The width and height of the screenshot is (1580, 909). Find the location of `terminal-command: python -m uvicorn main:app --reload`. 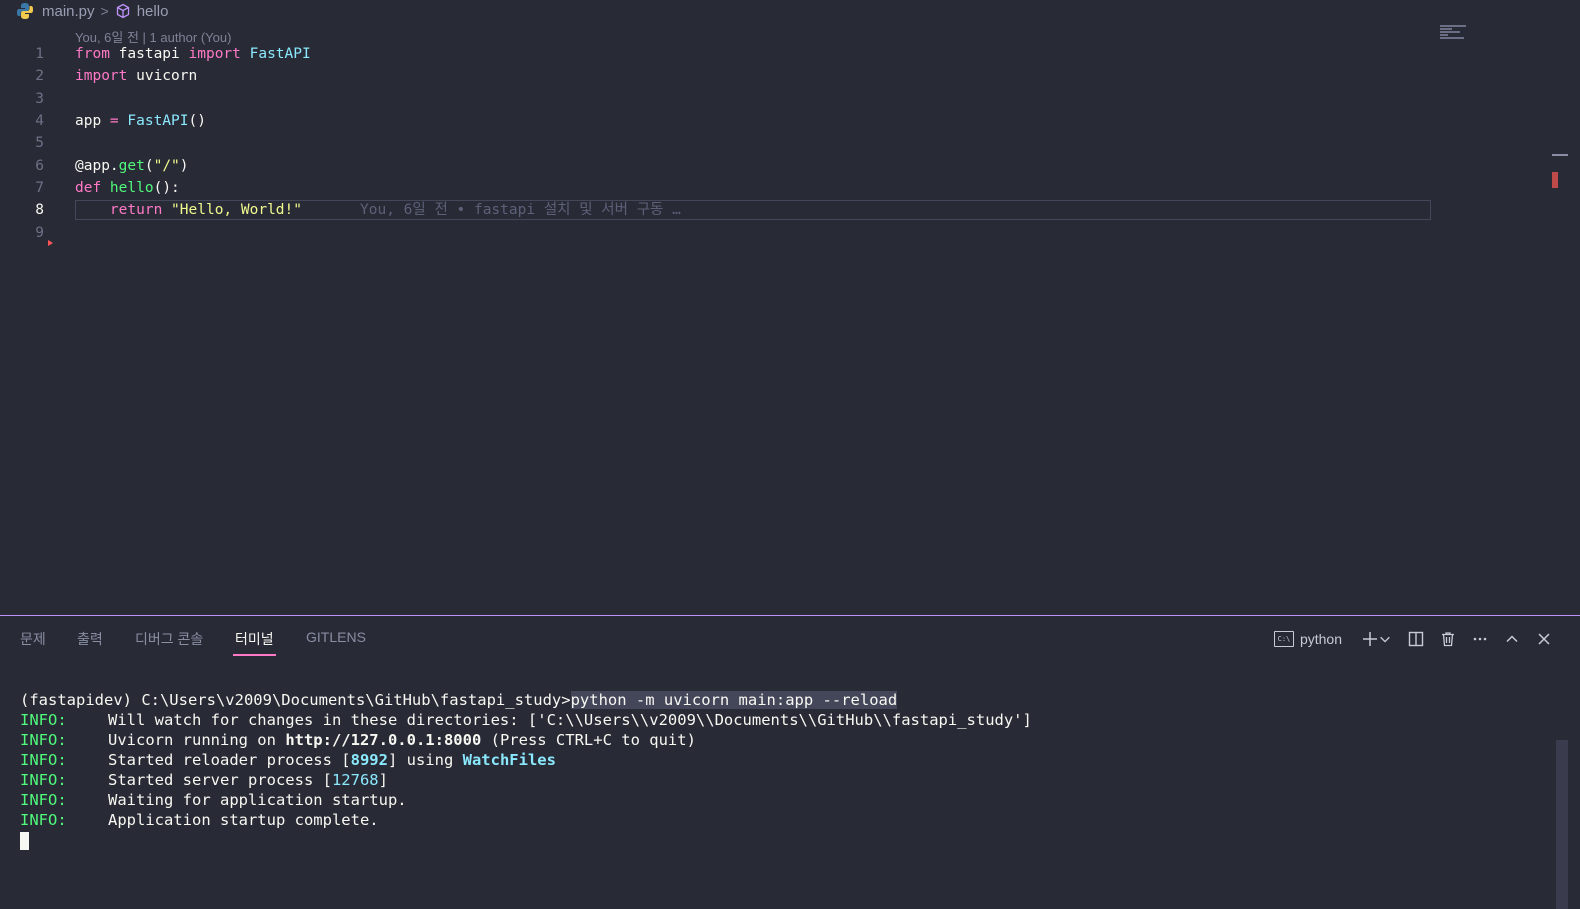

terminal-command: python -m uvicorn main:app --reload is located at coordinates (734, 700).